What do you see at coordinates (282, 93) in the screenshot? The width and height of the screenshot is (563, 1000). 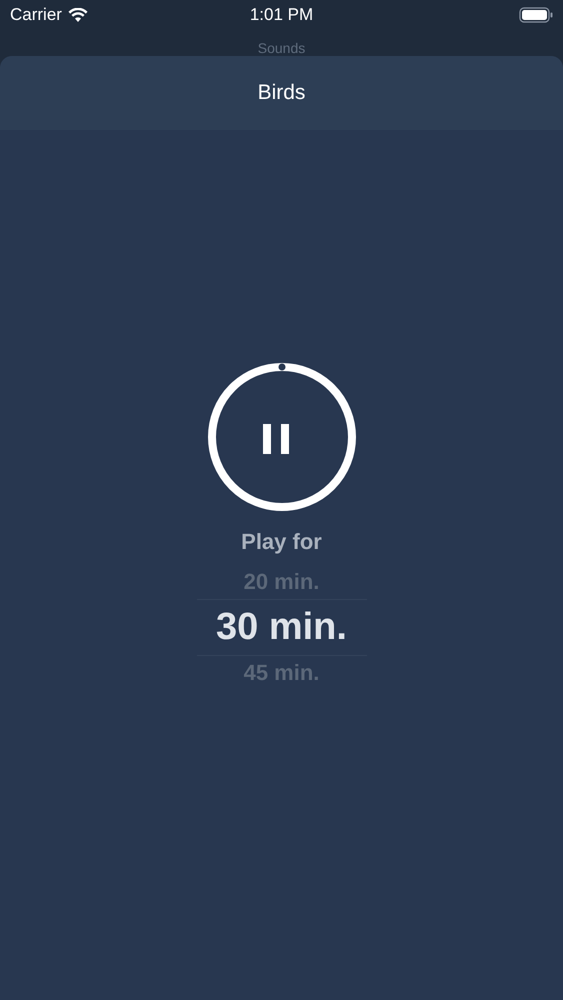 I see `sheet-title: Birds` at bounding box center [282, 93].